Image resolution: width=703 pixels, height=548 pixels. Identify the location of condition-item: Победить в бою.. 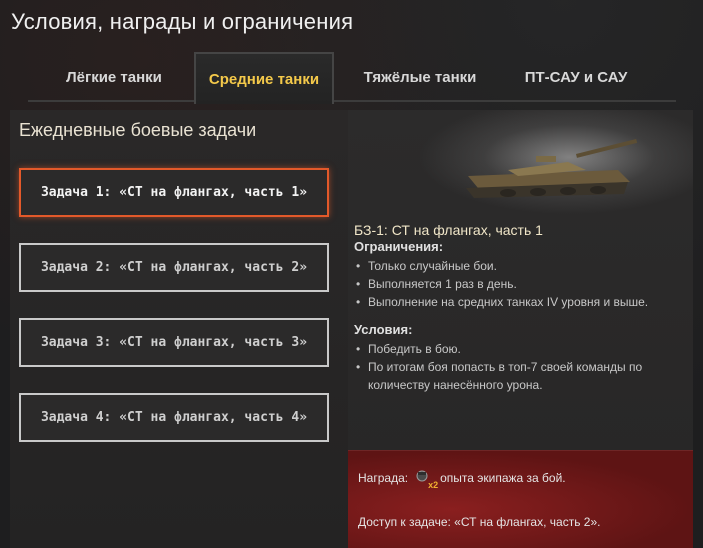
(514, 349).